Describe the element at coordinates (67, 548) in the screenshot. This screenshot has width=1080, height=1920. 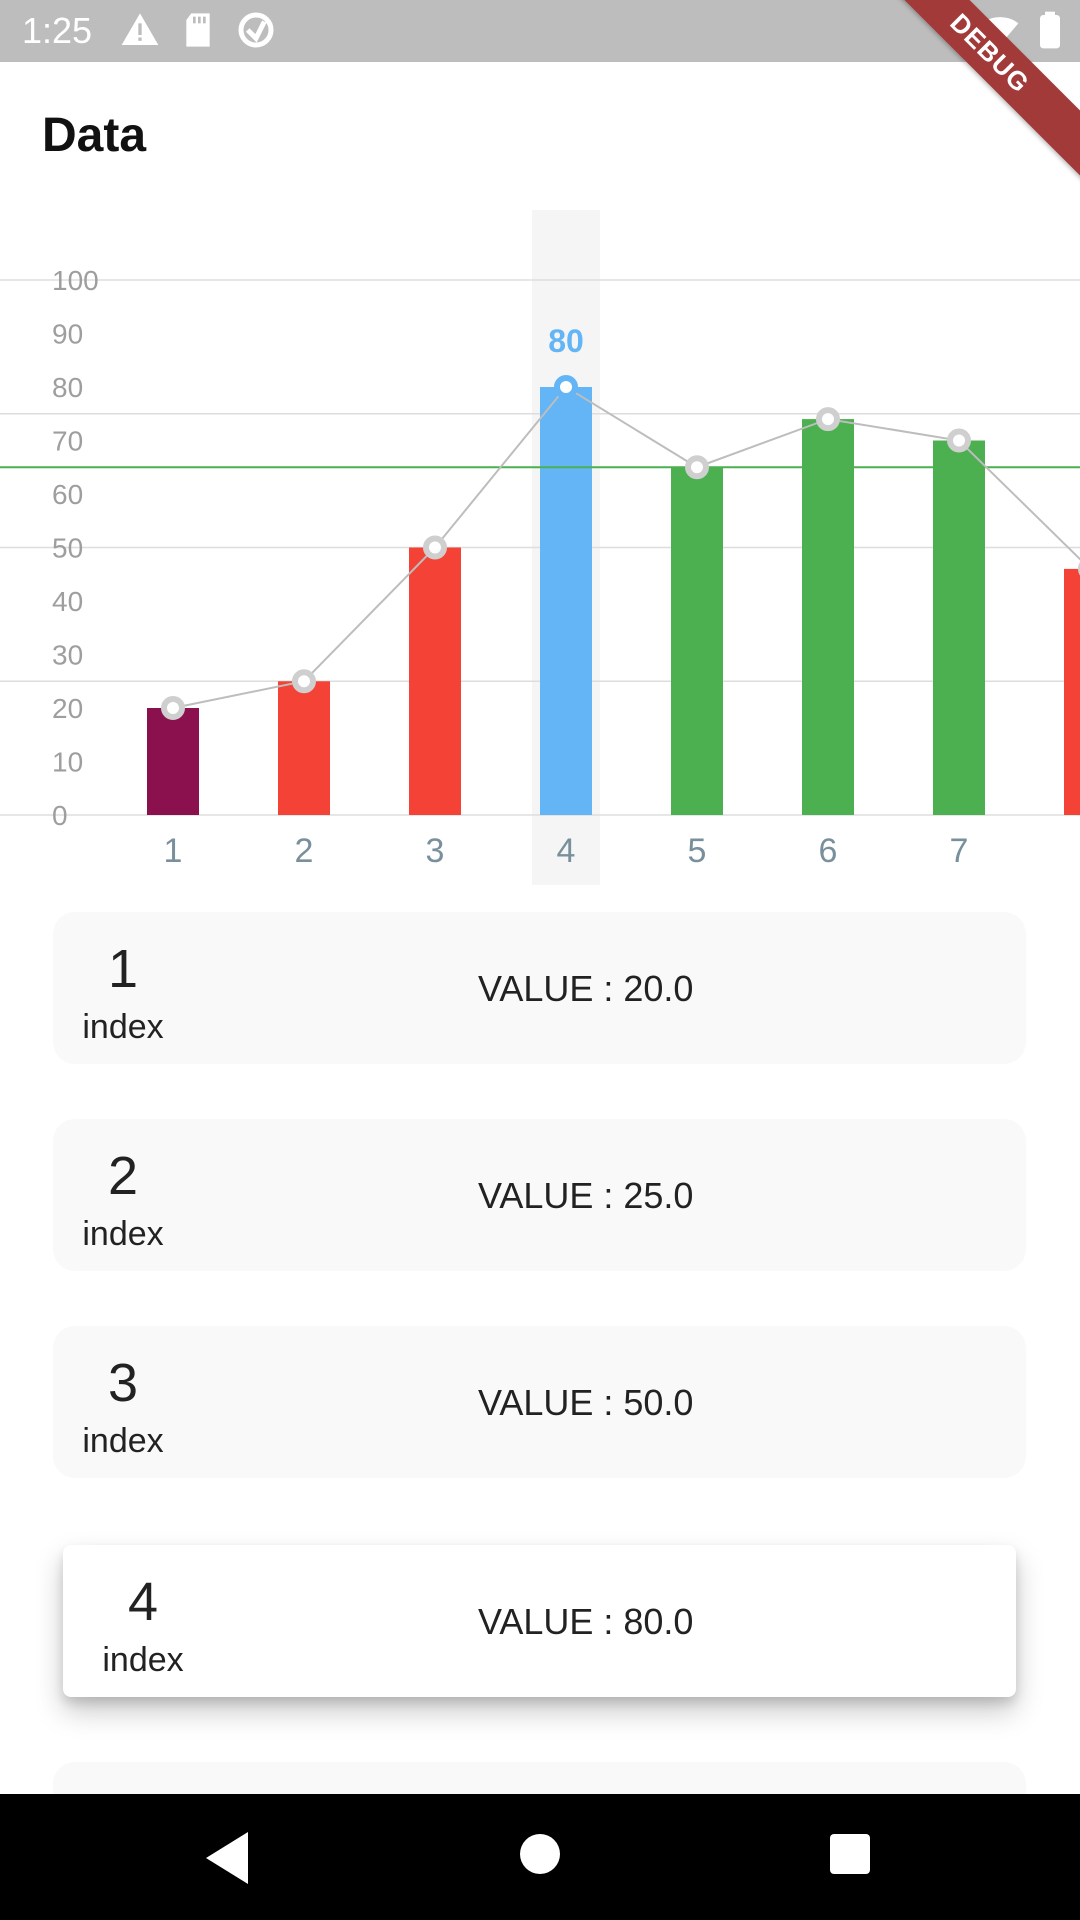
I see `y-tick-label: 50` at that location.